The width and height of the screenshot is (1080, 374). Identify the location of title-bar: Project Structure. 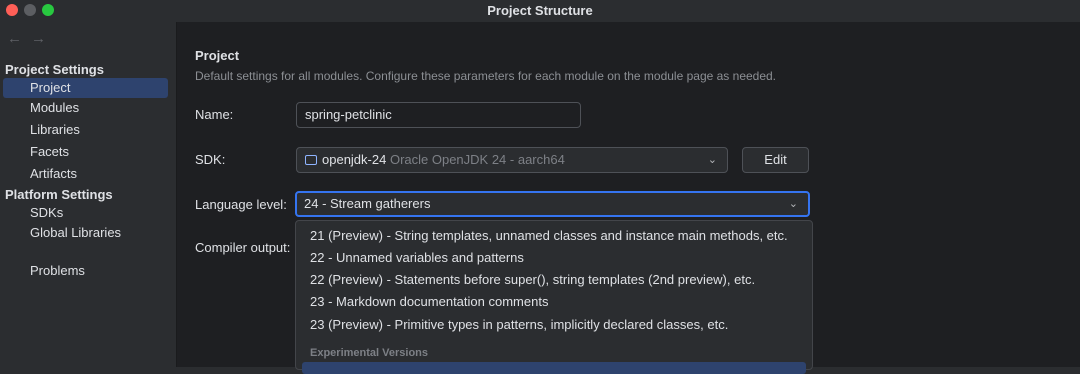
(540, 11).